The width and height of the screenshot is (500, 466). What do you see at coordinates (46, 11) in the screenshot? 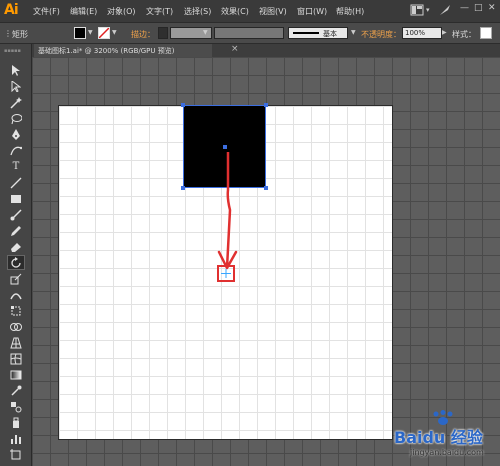
I see `menu-file: 文件(F)` at bounding box center [46, 11].